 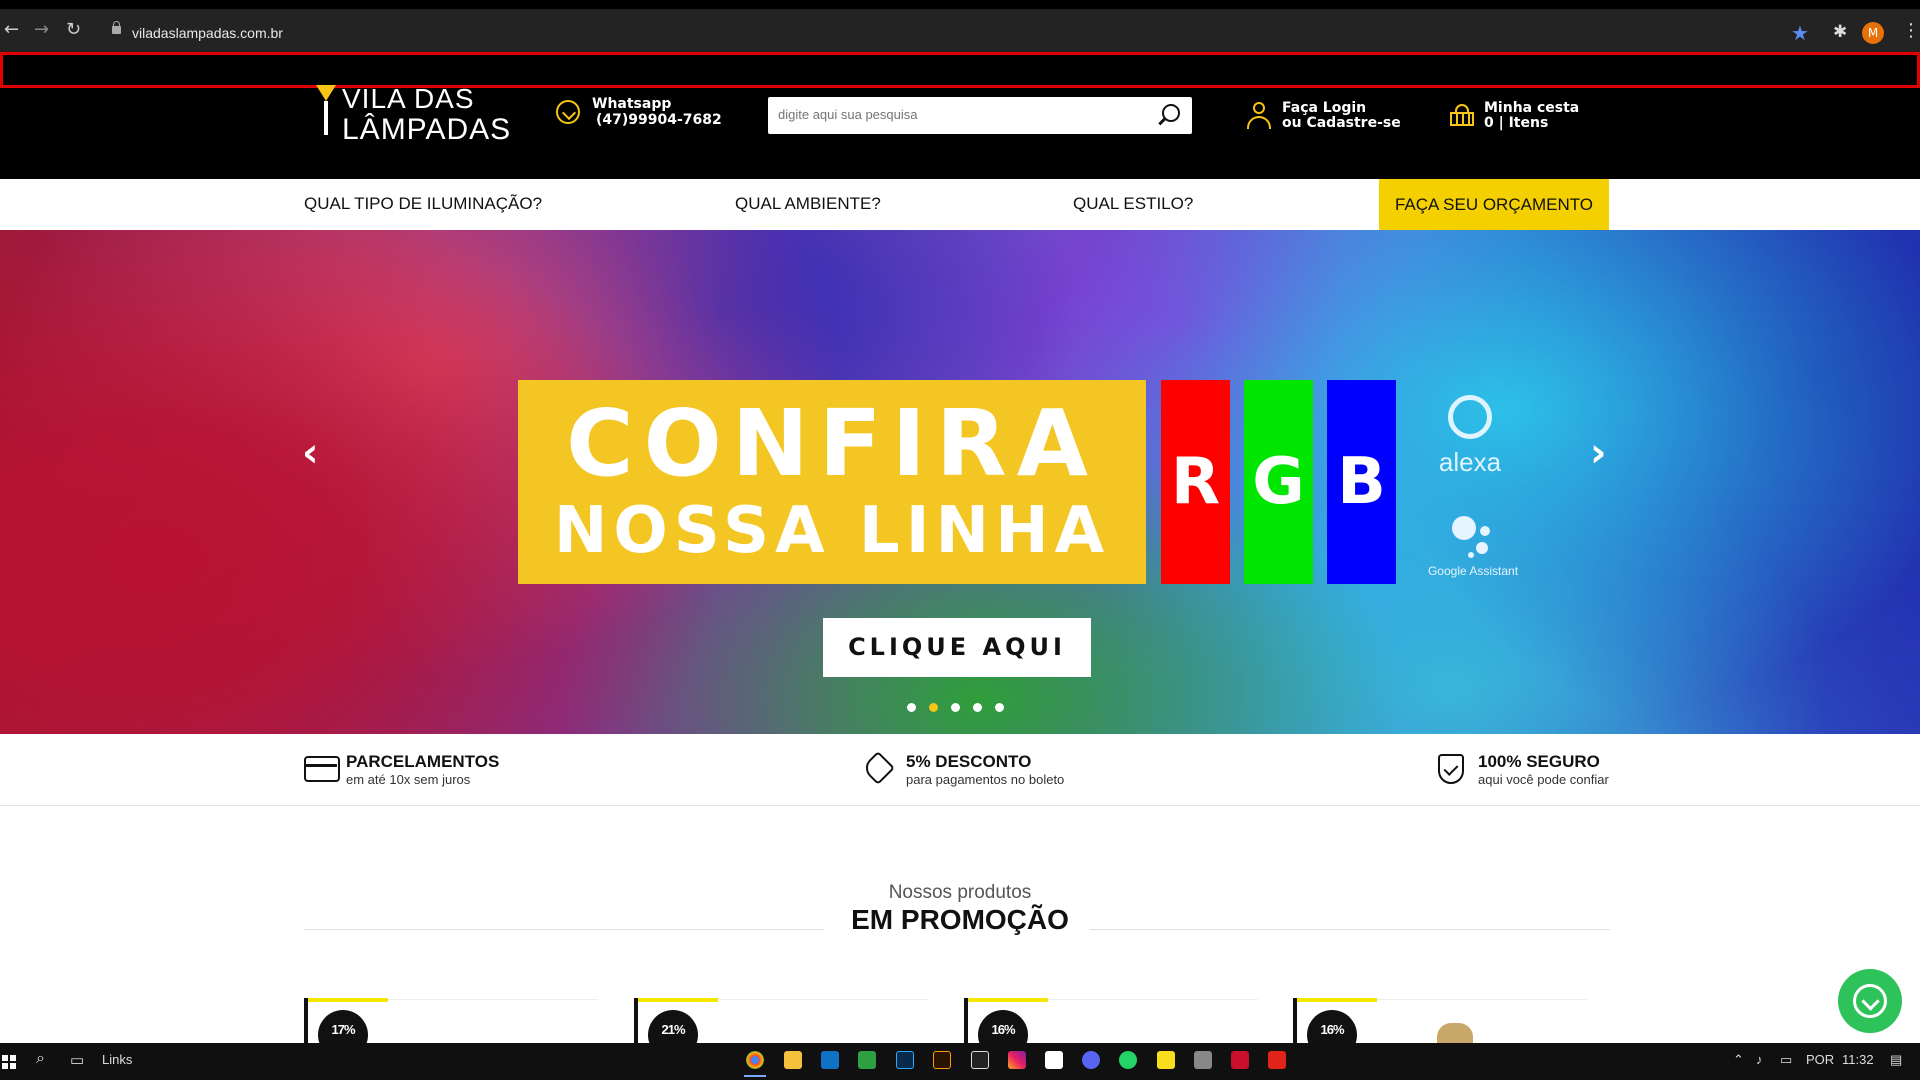 What do you see at coordinates (1278, 482) in the screenshot?
I see `rgb-green-block: G` at bounding box center [1278, 482].